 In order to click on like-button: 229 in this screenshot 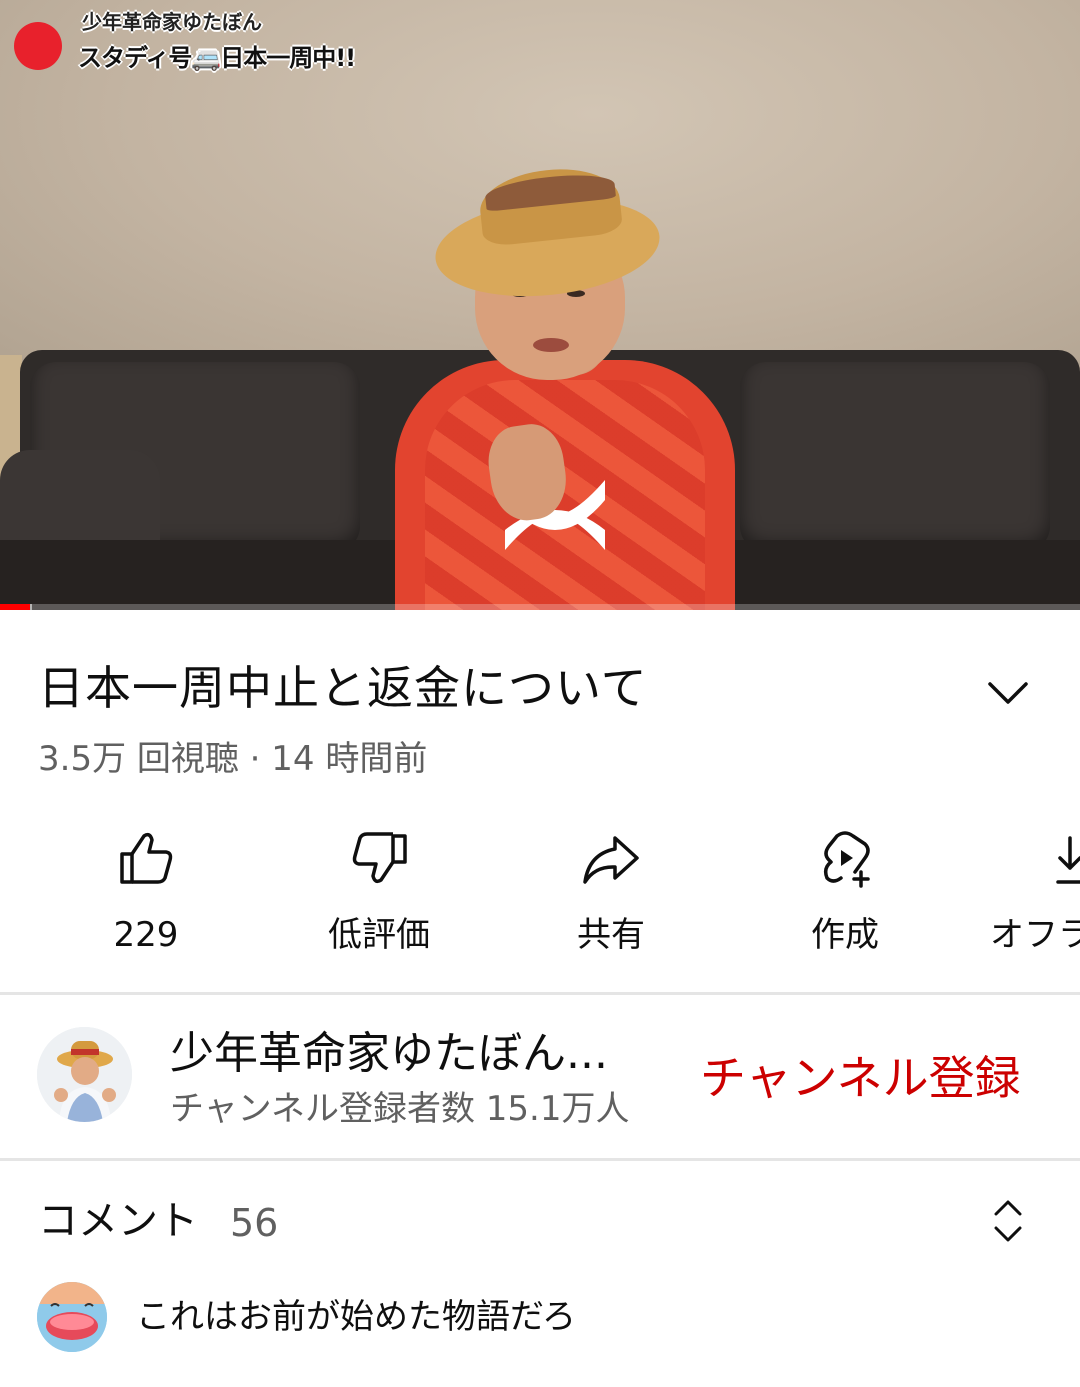, I will do `click(146, 895)`.